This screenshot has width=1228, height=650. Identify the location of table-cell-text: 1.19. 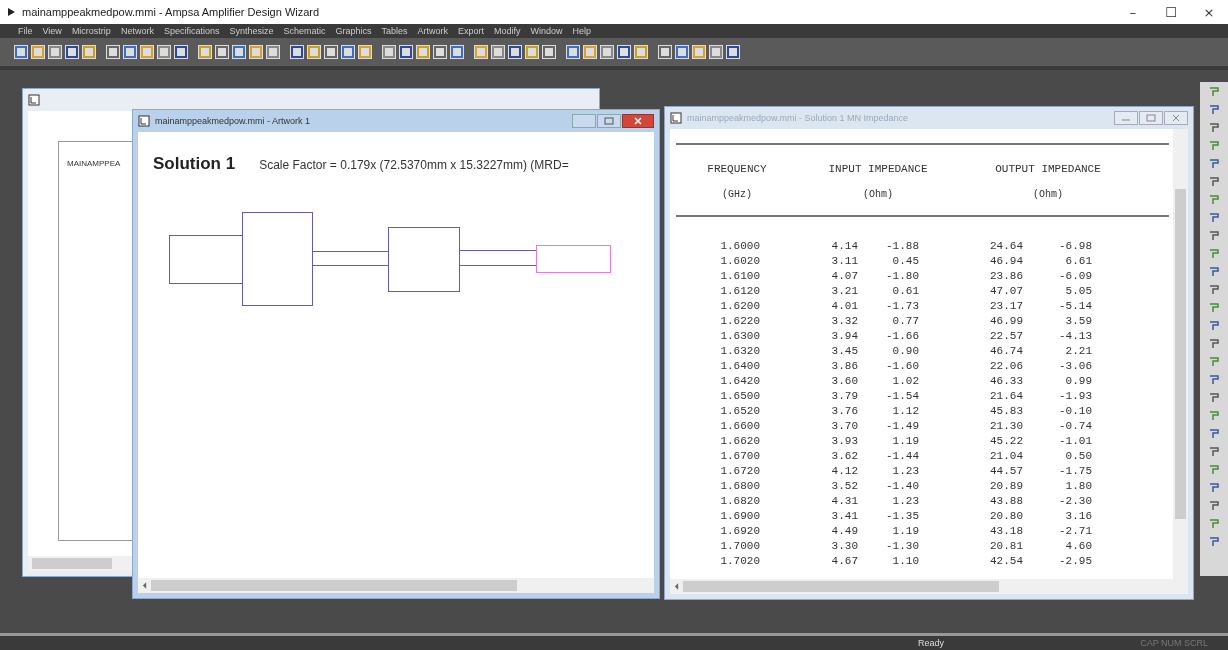
(905, 441).